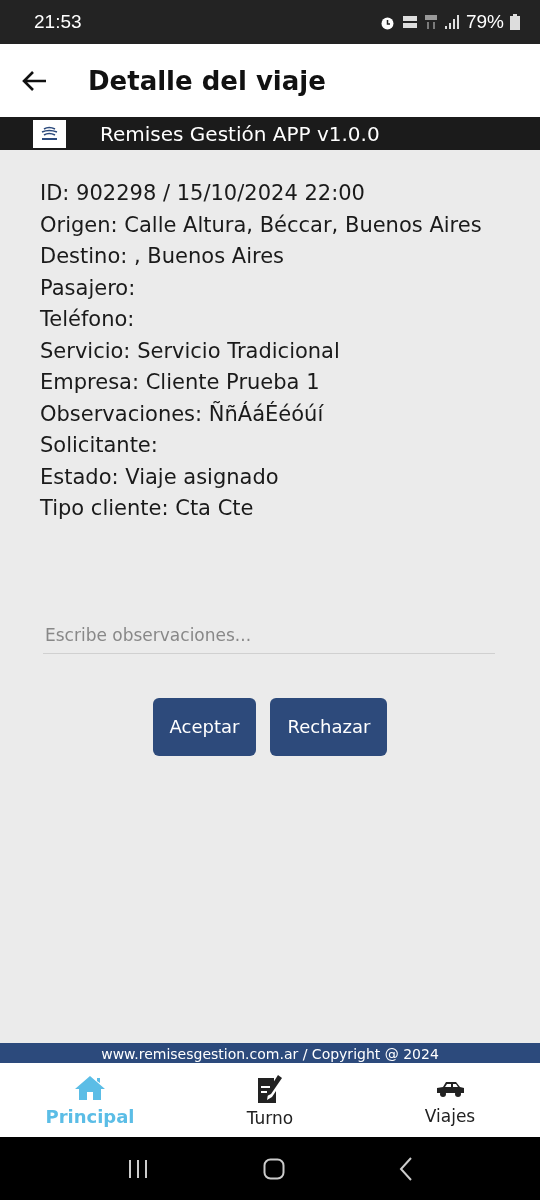  I want to click on battery-icon, so click(515, 22).